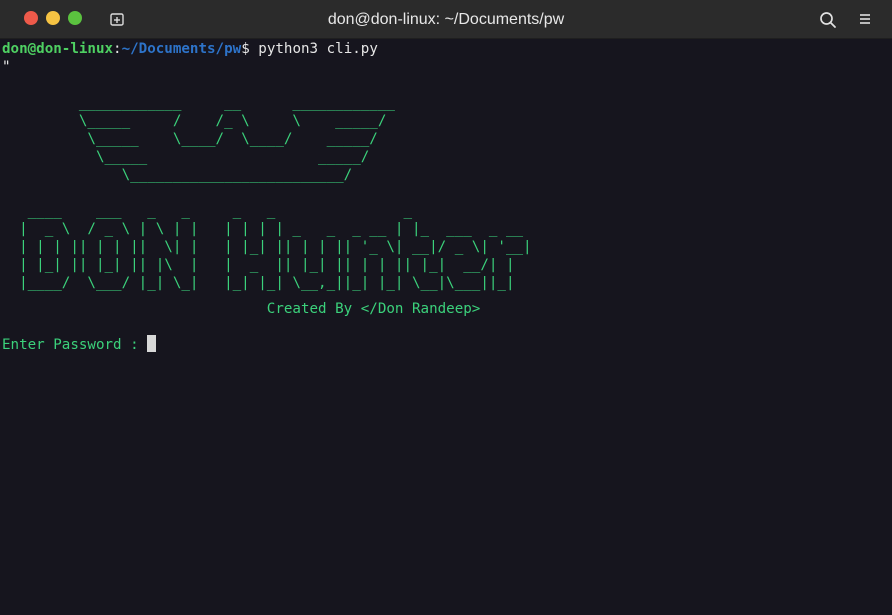  I want to click on prompt-path: ~/Documents/pw, so click(181, 49).